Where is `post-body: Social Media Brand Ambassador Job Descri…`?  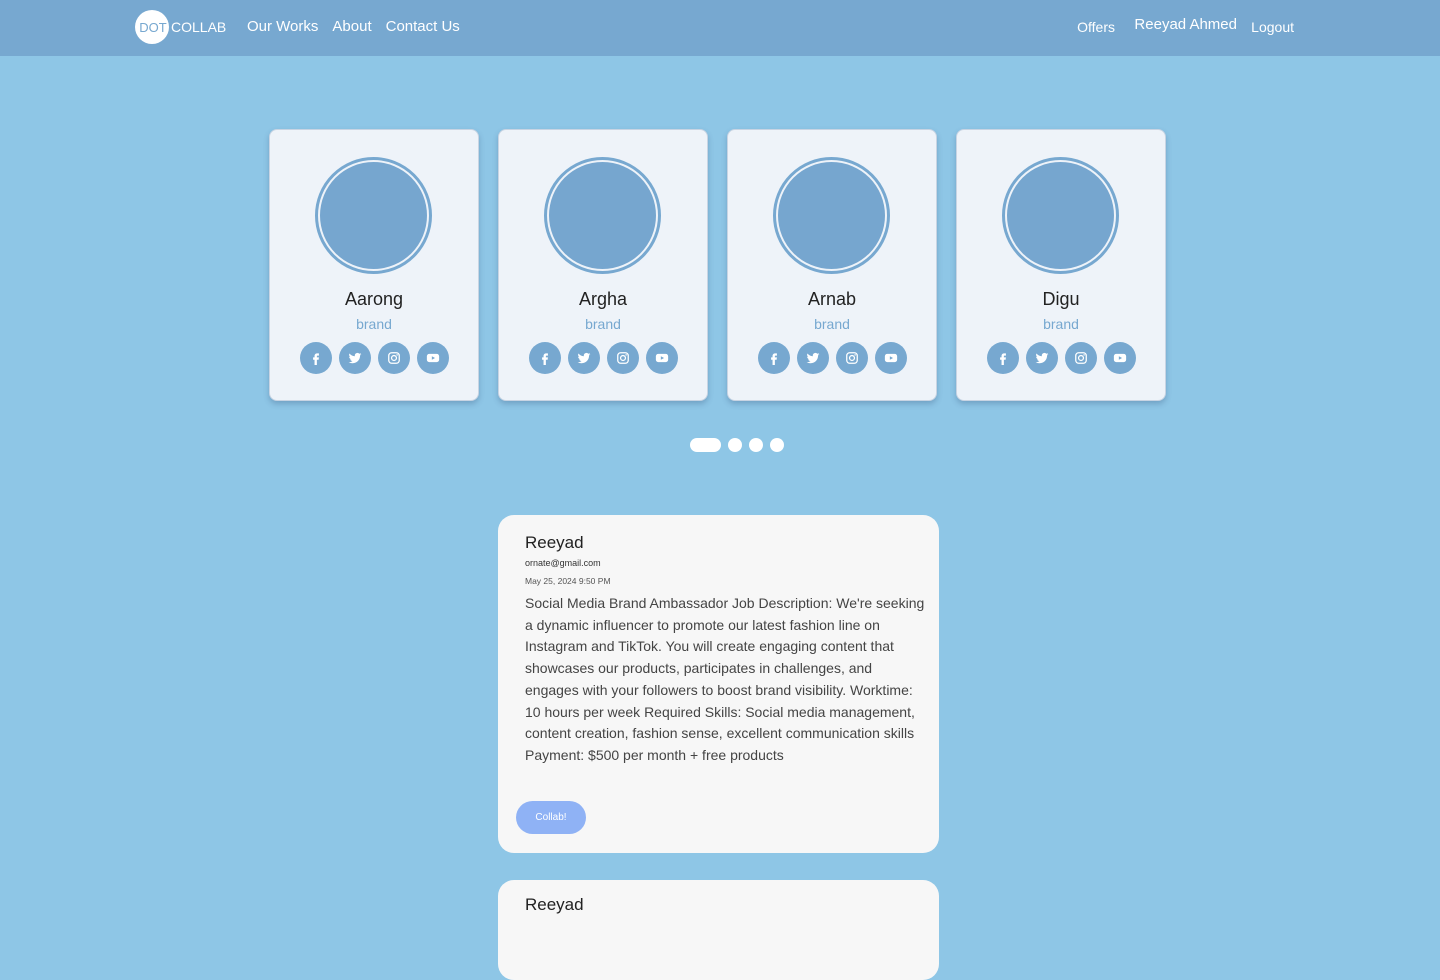 post-body: Social Media Brand Ambassador Job Descri… is located at coordinates (725, 679).